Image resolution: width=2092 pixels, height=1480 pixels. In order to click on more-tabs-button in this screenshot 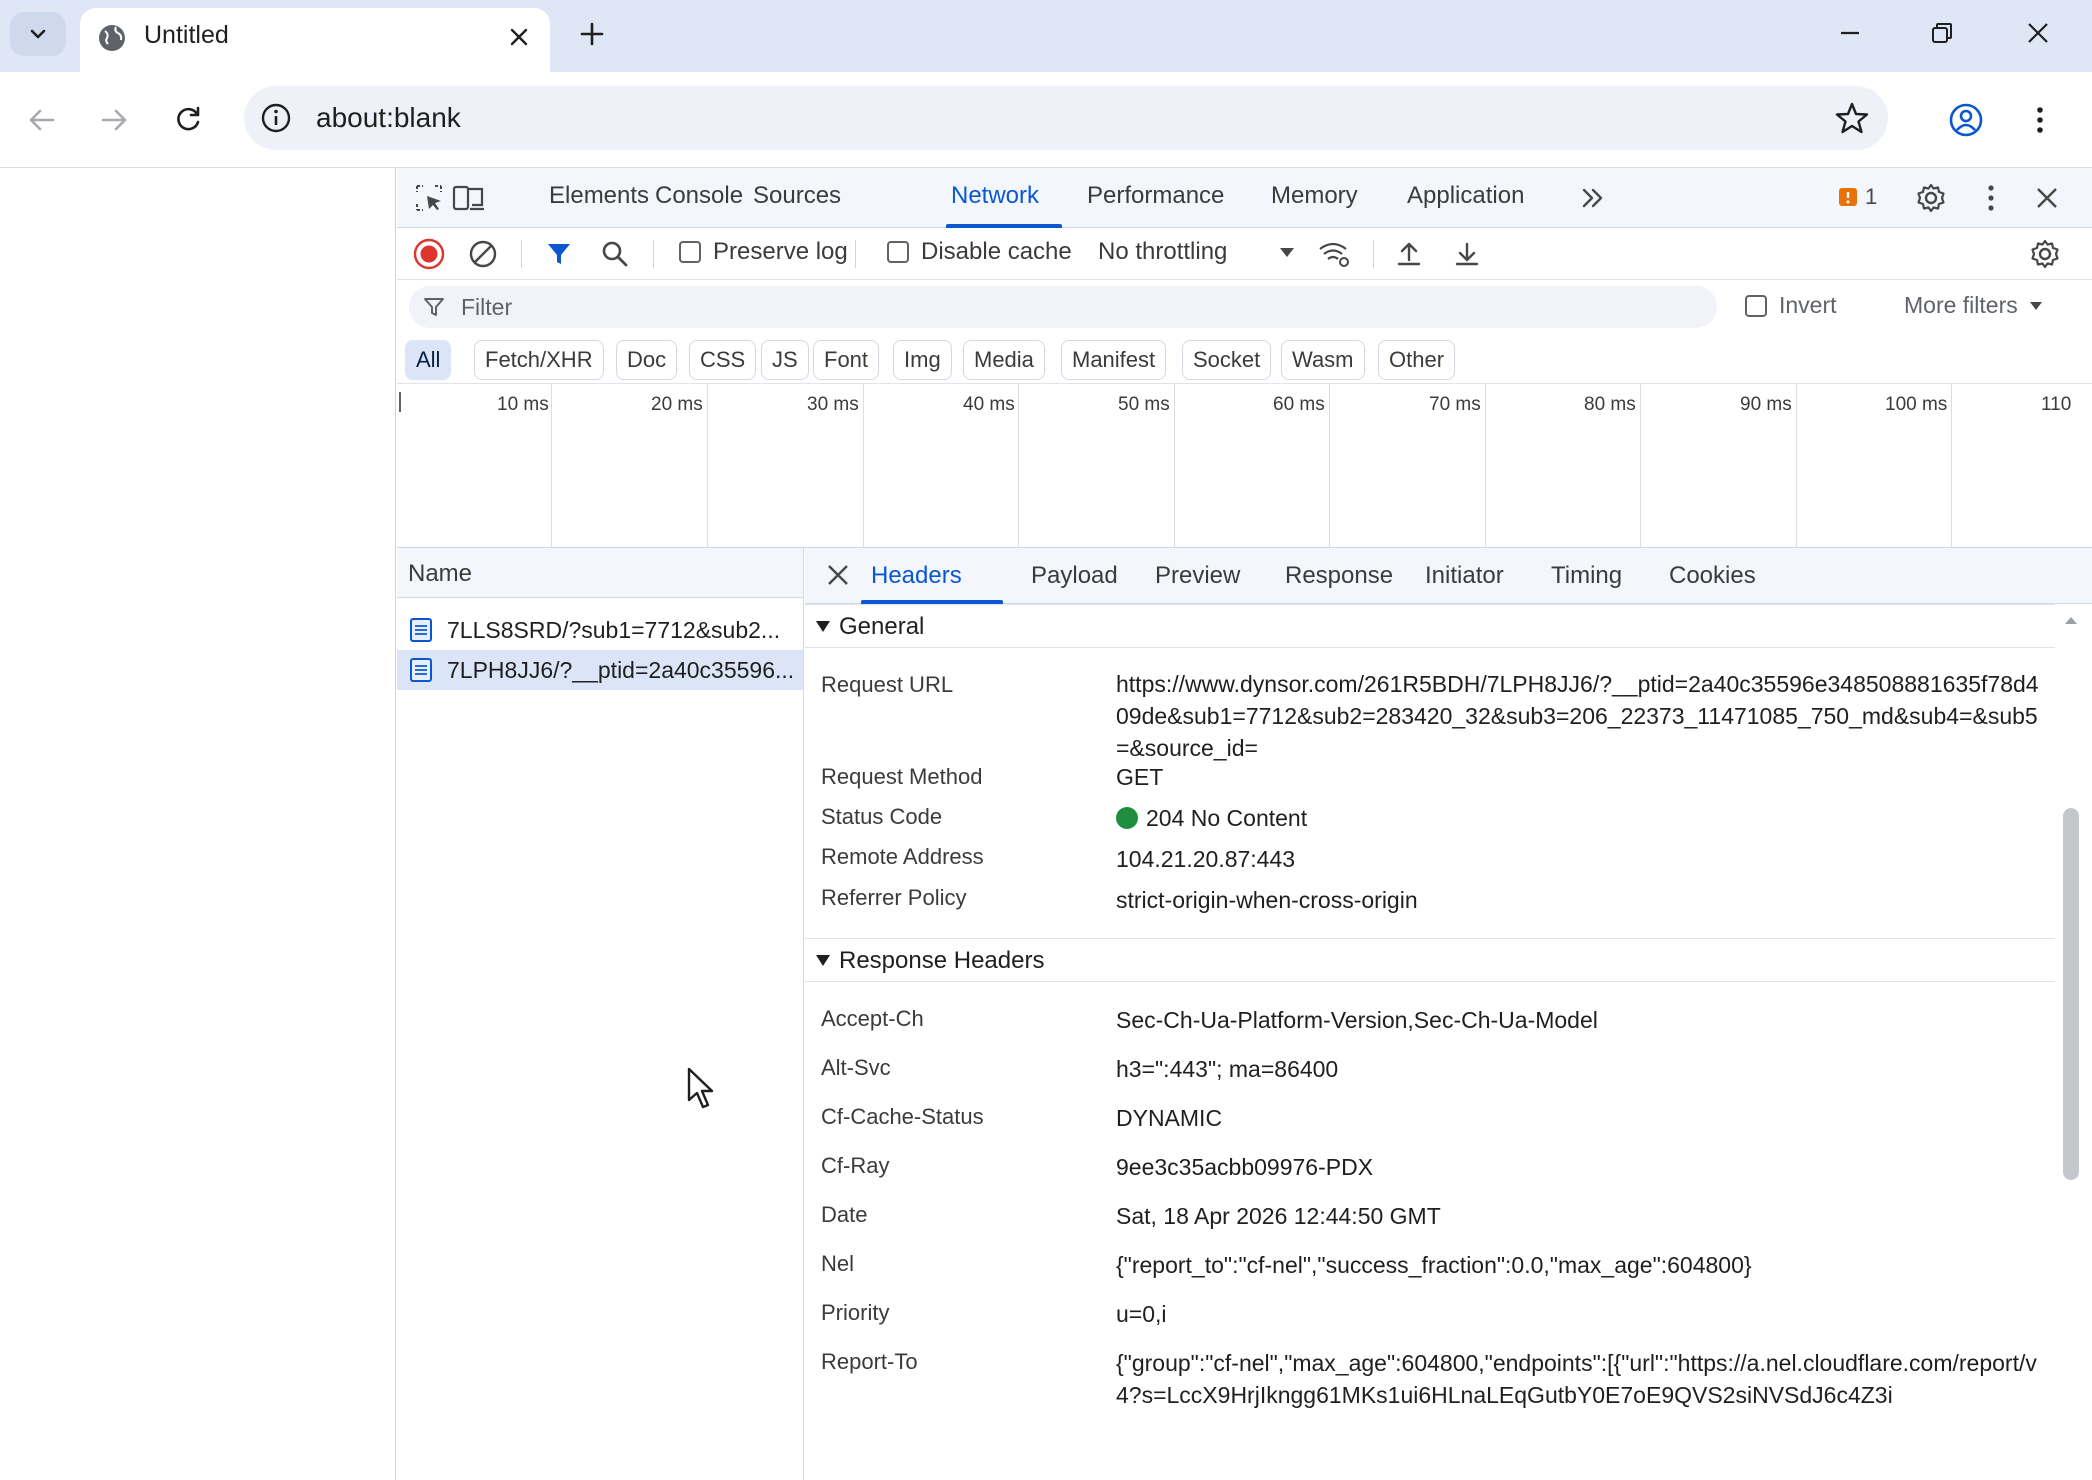, I will do `click(1593, 198)`.